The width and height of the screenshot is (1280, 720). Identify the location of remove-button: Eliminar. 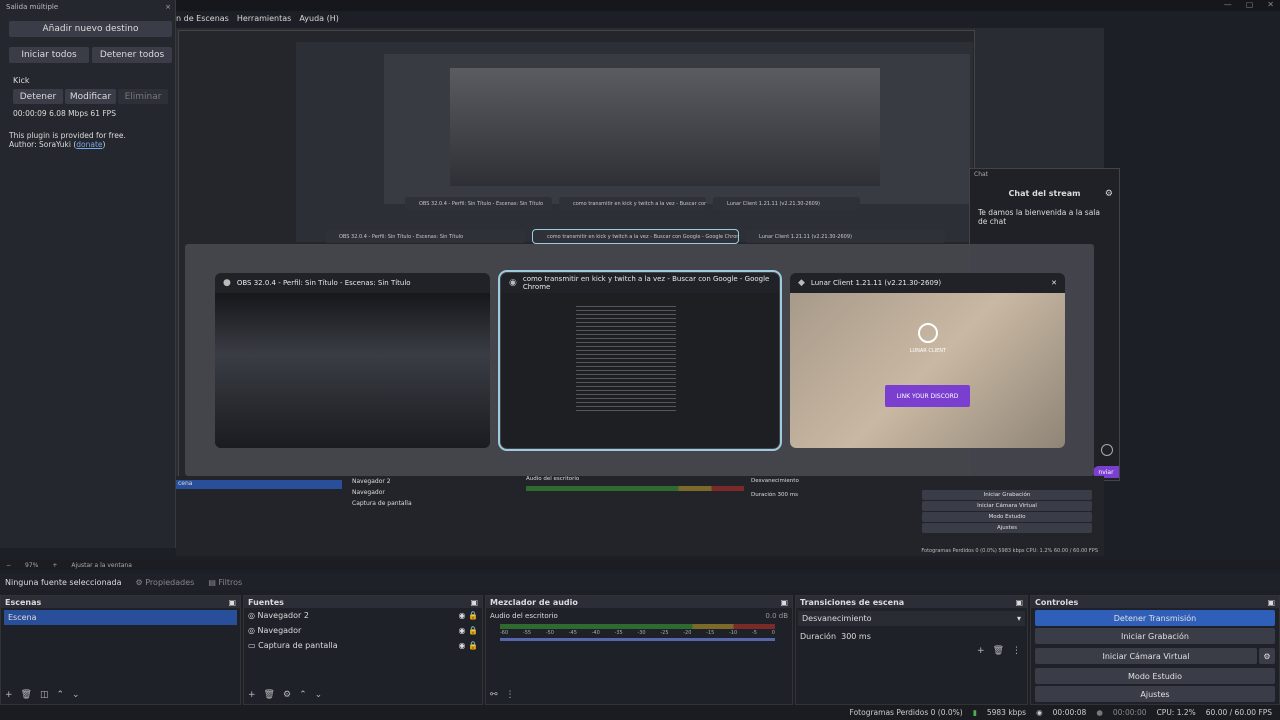
(143, 96).